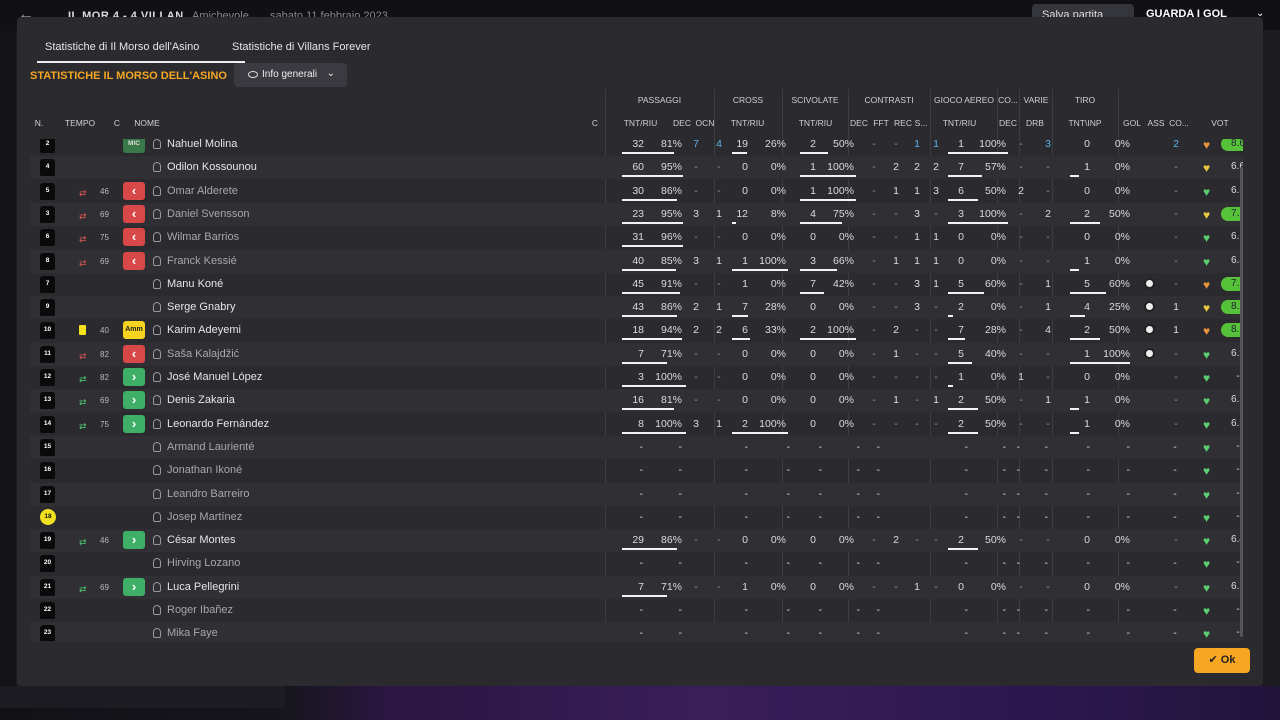 The width and height of the screenshot is (1280, 720). What do you see at coordinates (636, 447) in the screenshot?
I see `table-row: 15 Armand Laurienté - - - - - - - - - - - - - - ♥ -` at bounding box center [636, 447].